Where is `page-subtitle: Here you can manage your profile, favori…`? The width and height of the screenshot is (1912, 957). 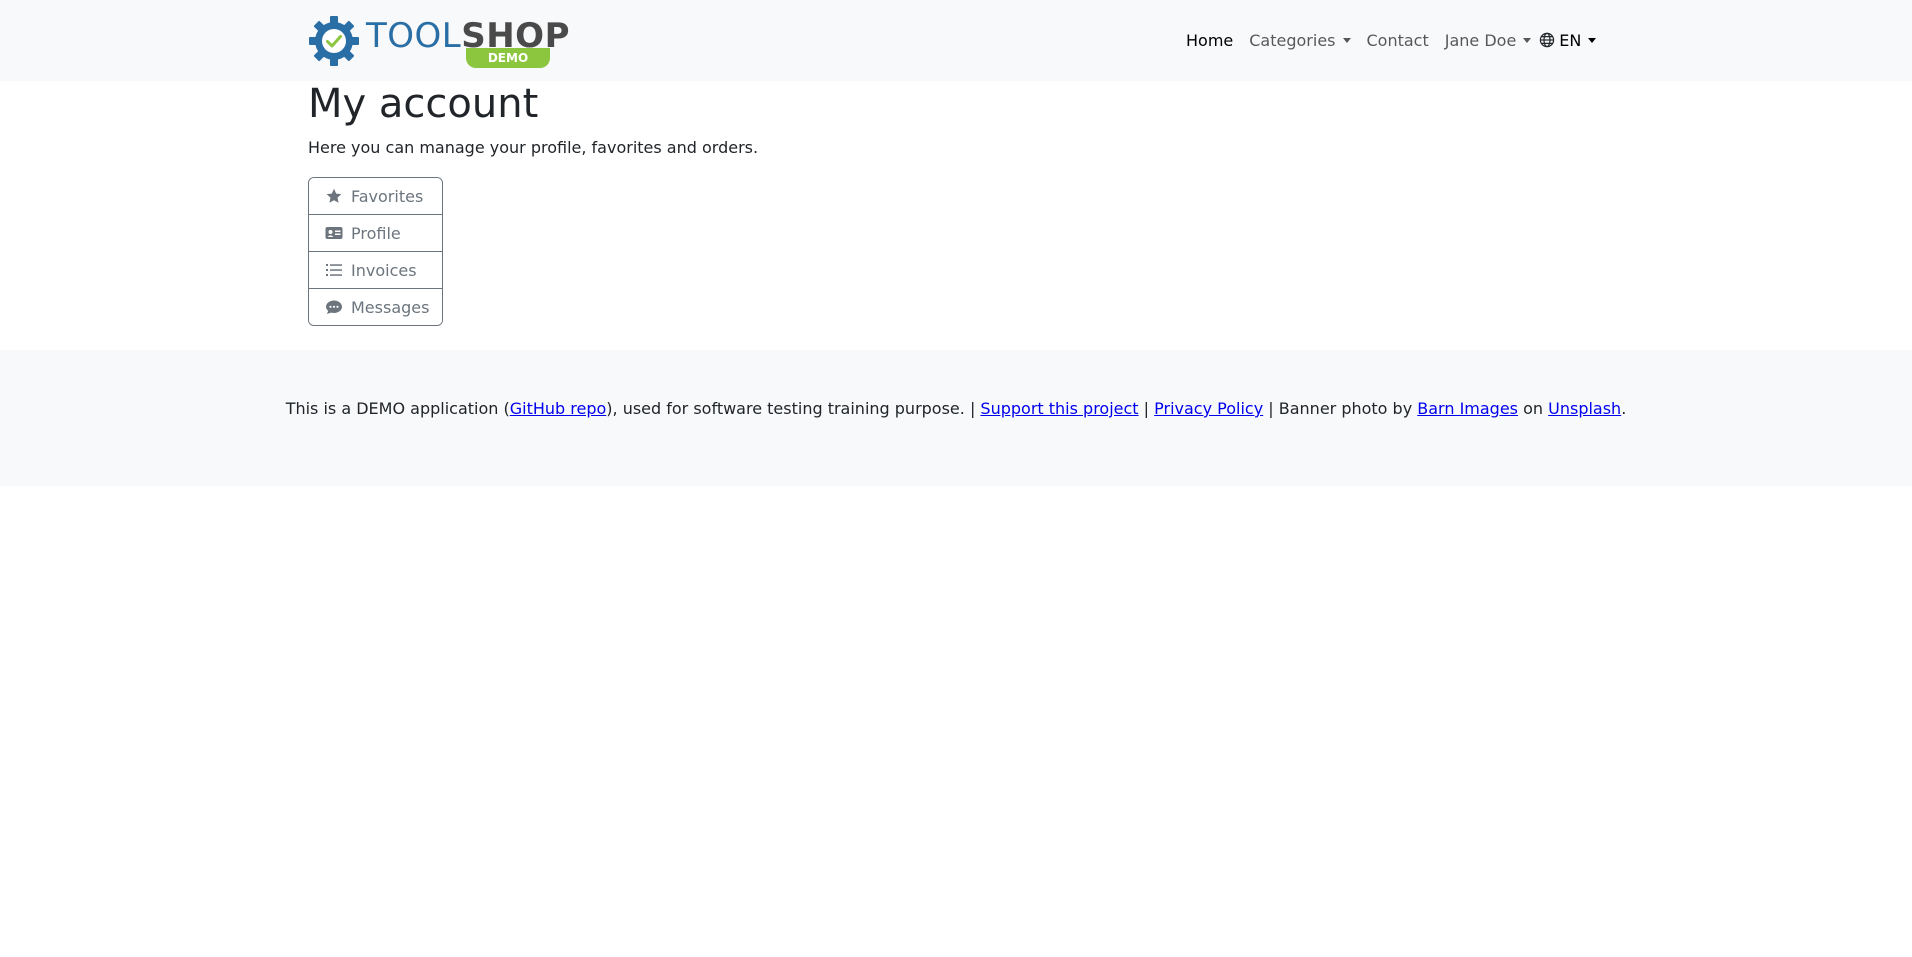 page-subtitle: Here you can manage your profile, favori… is located at coordinates (533, 147).